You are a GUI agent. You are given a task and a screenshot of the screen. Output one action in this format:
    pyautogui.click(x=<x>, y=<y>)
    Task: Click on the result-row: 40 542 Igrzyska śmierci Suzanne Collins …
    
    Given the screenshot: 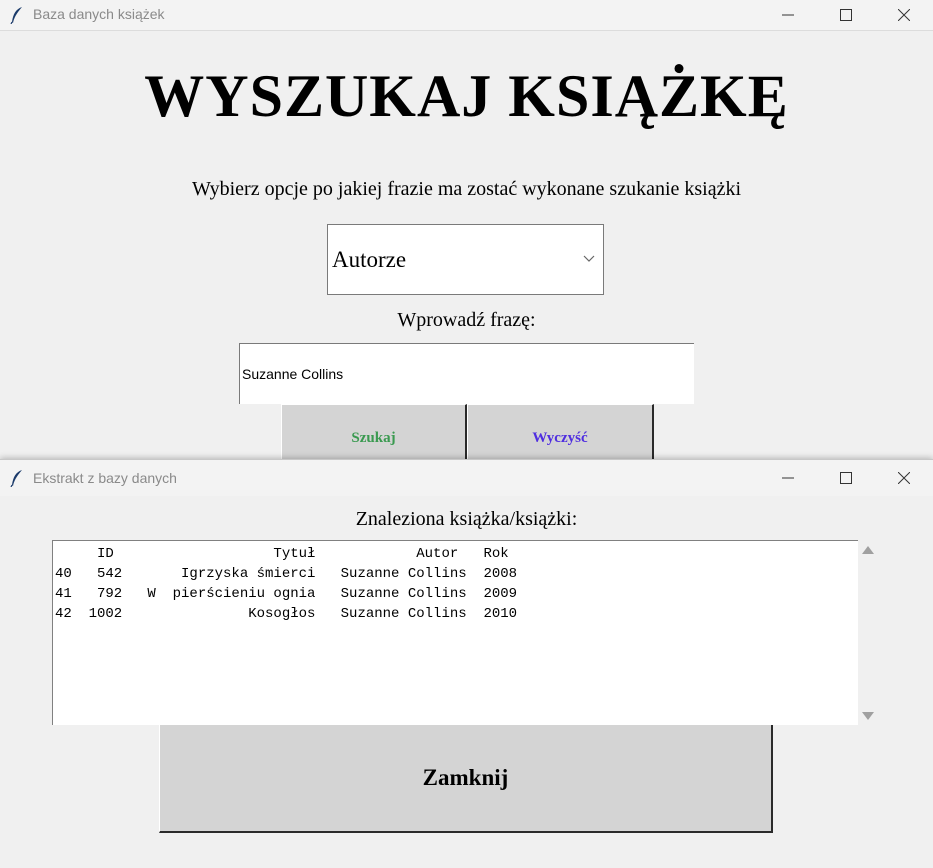 What is the action you would take?
    pyautogui.click(x=286, y=574)
    